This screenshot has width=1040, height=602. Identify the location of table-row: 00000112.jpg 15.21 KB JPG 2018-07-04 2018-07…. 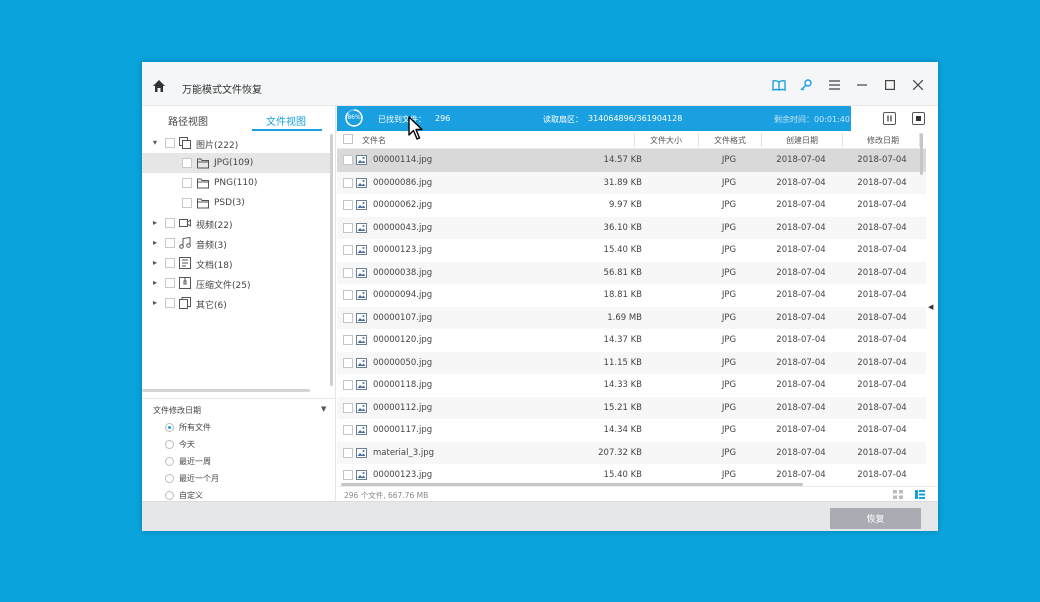
(631, 407).